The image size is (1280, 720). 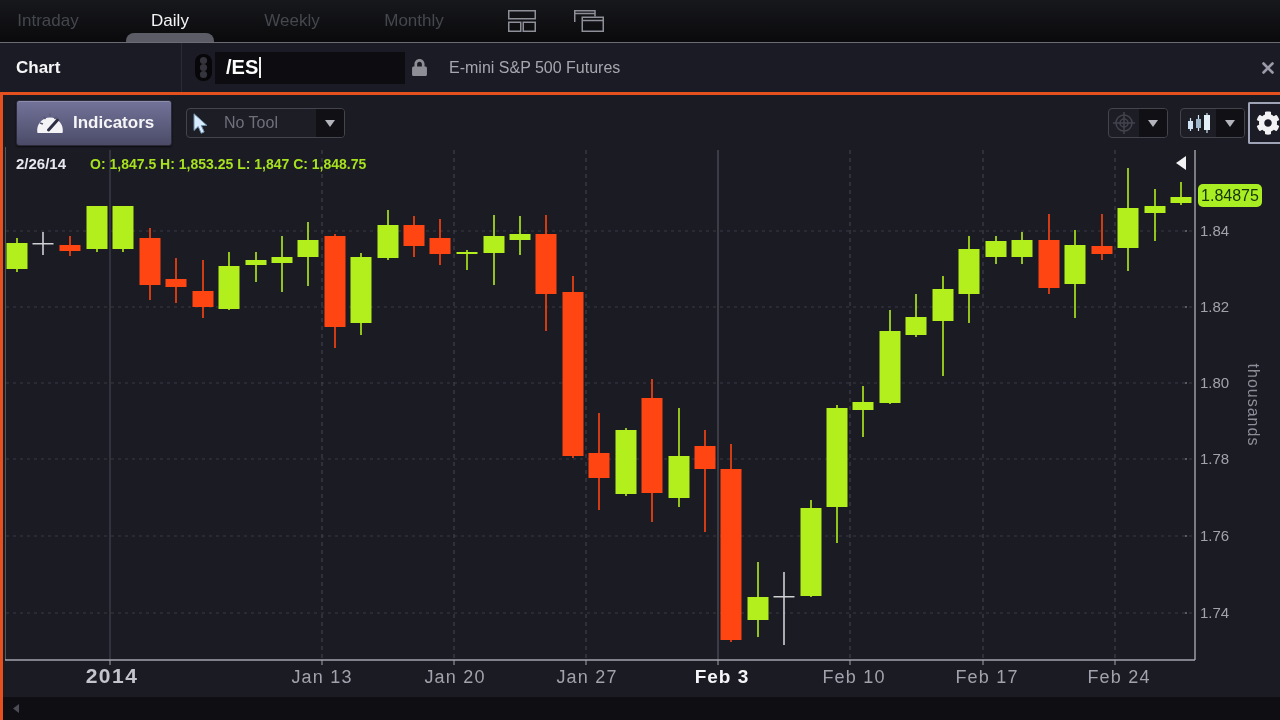 I want to click on settings-button, so click(x=1264, y=123).